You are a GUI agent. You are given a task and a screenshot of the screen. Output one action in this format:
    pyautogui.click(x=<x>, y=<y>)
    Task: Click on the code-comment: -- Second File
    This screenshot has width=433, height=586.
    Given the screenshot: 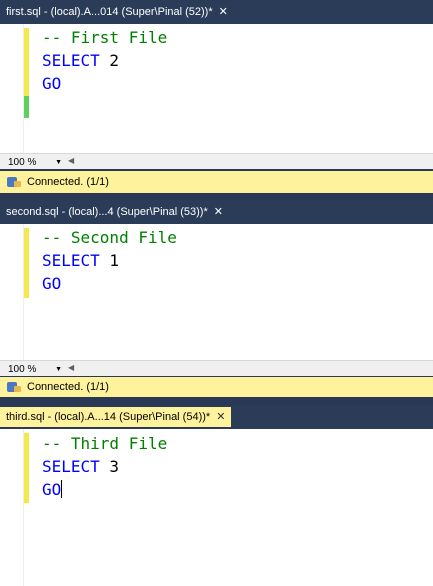 What is the action you would take?
    pyautogui.click(x=109, y=237)
    